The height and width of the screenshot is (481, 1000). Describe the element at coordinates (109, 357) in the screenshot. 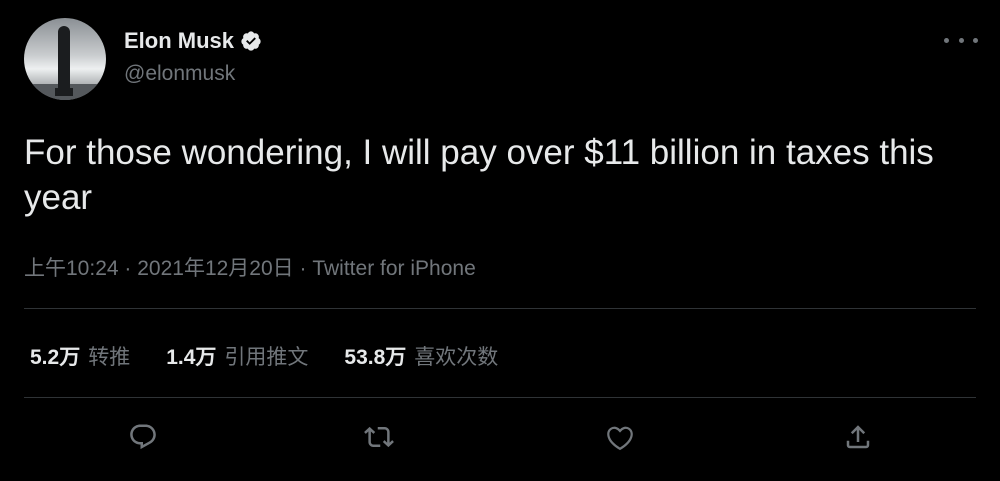

I see `stat-label: 转推` at that location.